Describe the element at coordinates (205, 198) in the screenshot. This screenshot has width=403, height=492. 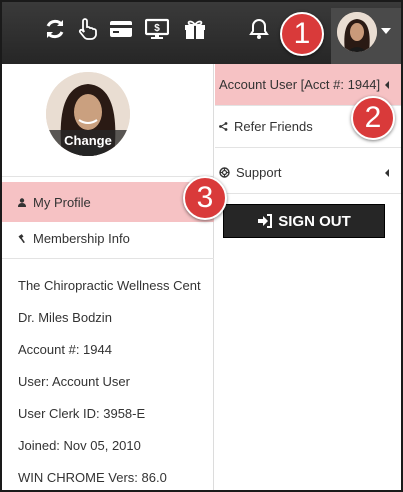
I see `step-marker-3: 3` at that location.